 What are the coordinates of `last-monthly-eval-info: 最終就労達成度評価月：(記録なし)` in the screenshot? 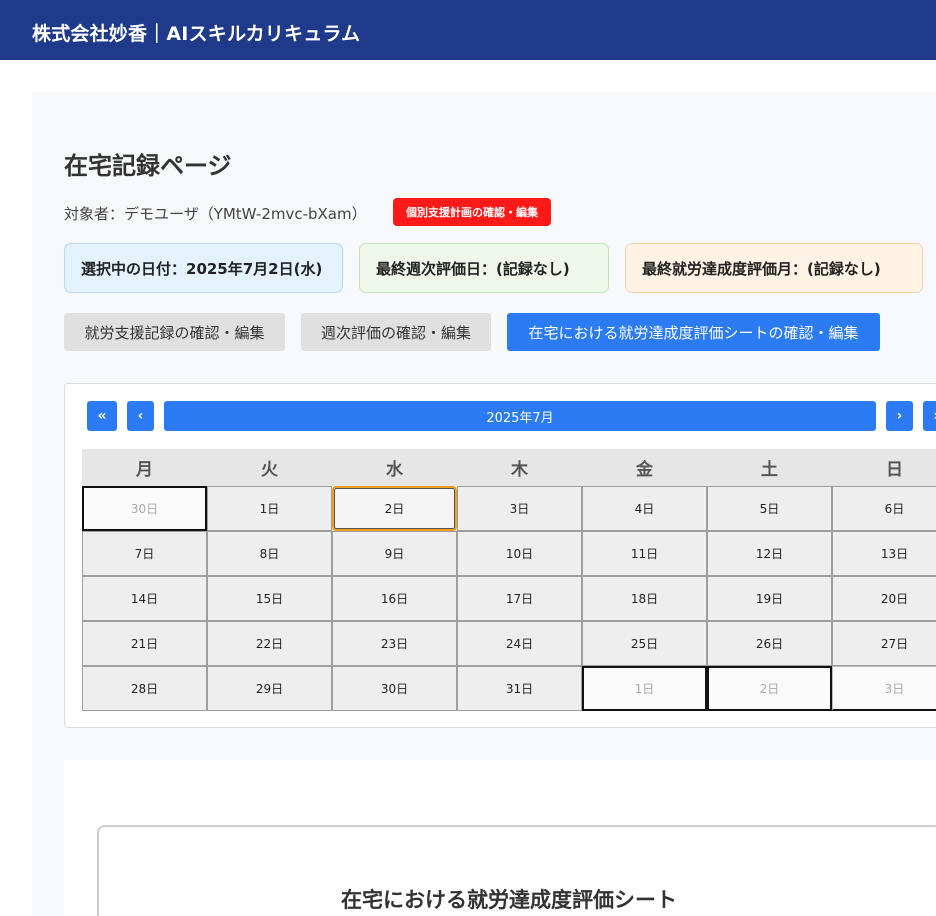 It's located at (774, 268).